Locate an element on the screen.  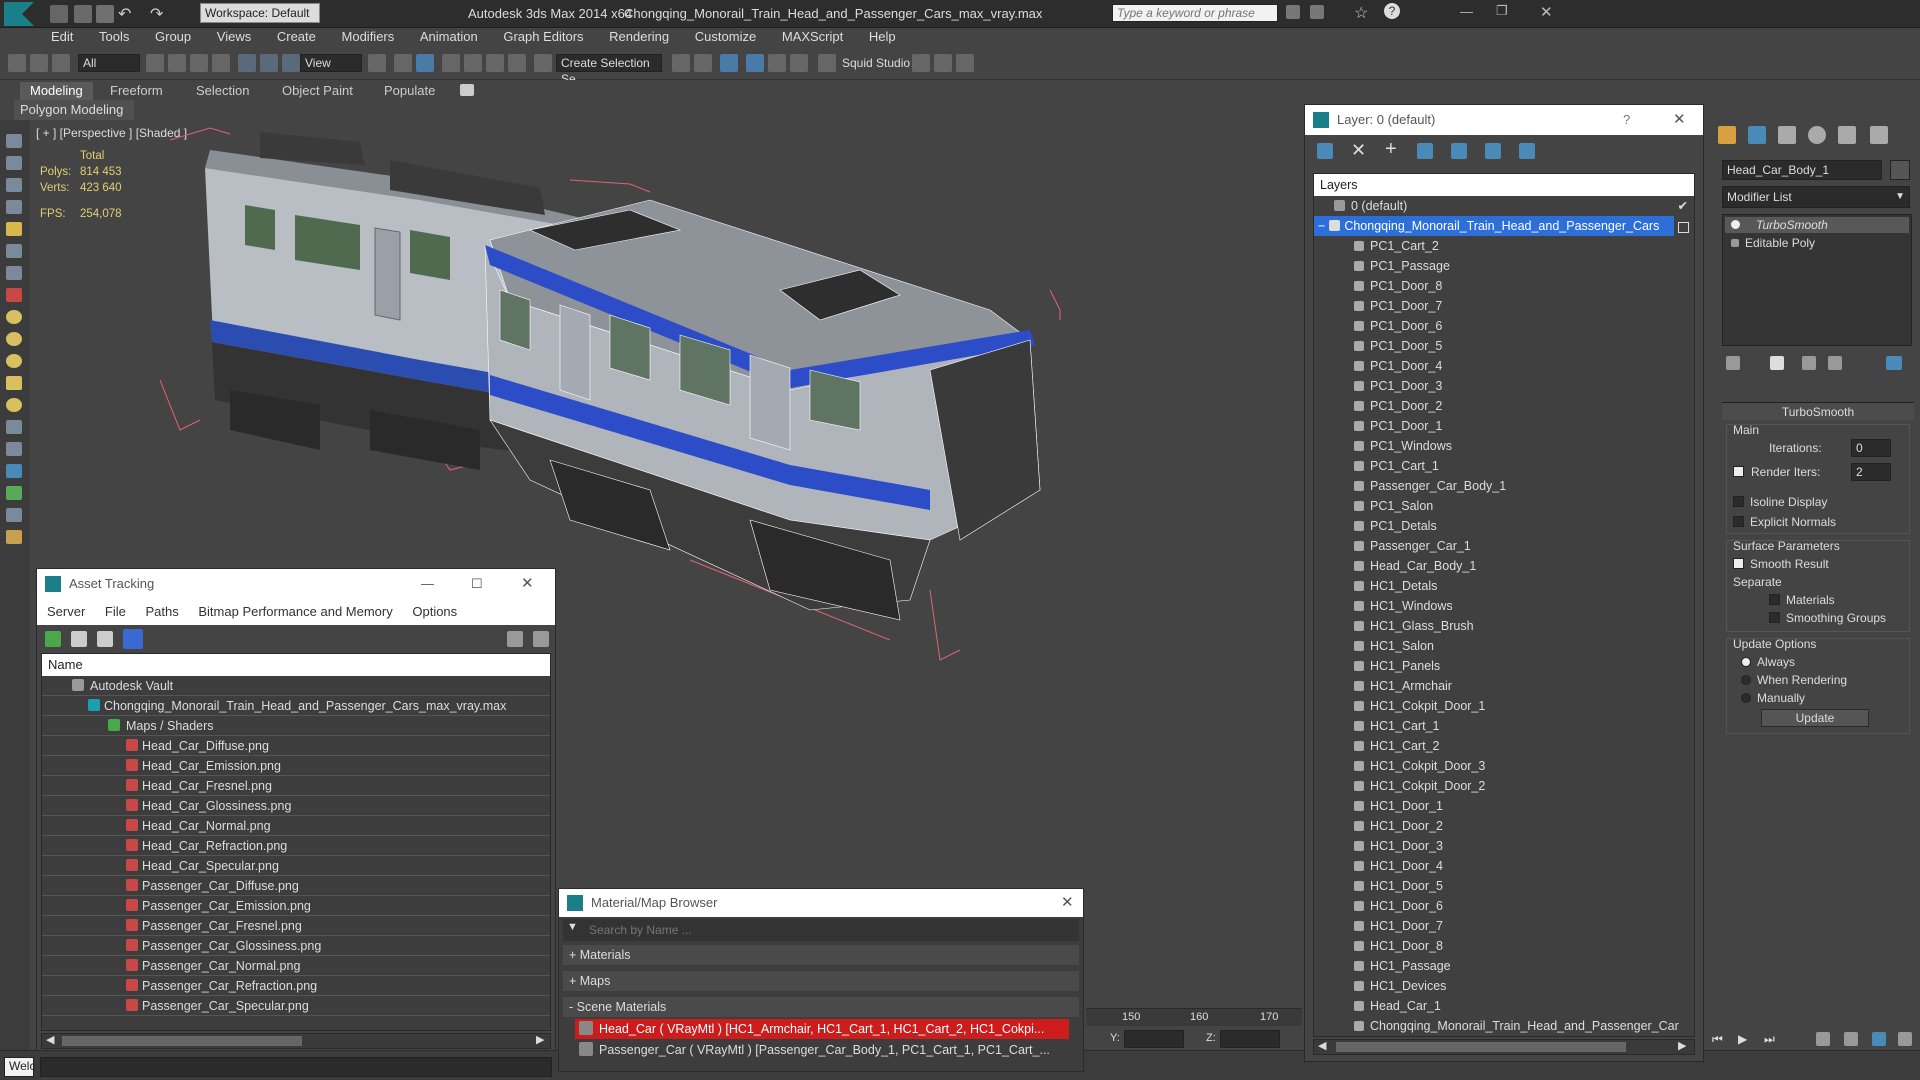
undo-icon: ↶ is located at coordinates (124, 14).